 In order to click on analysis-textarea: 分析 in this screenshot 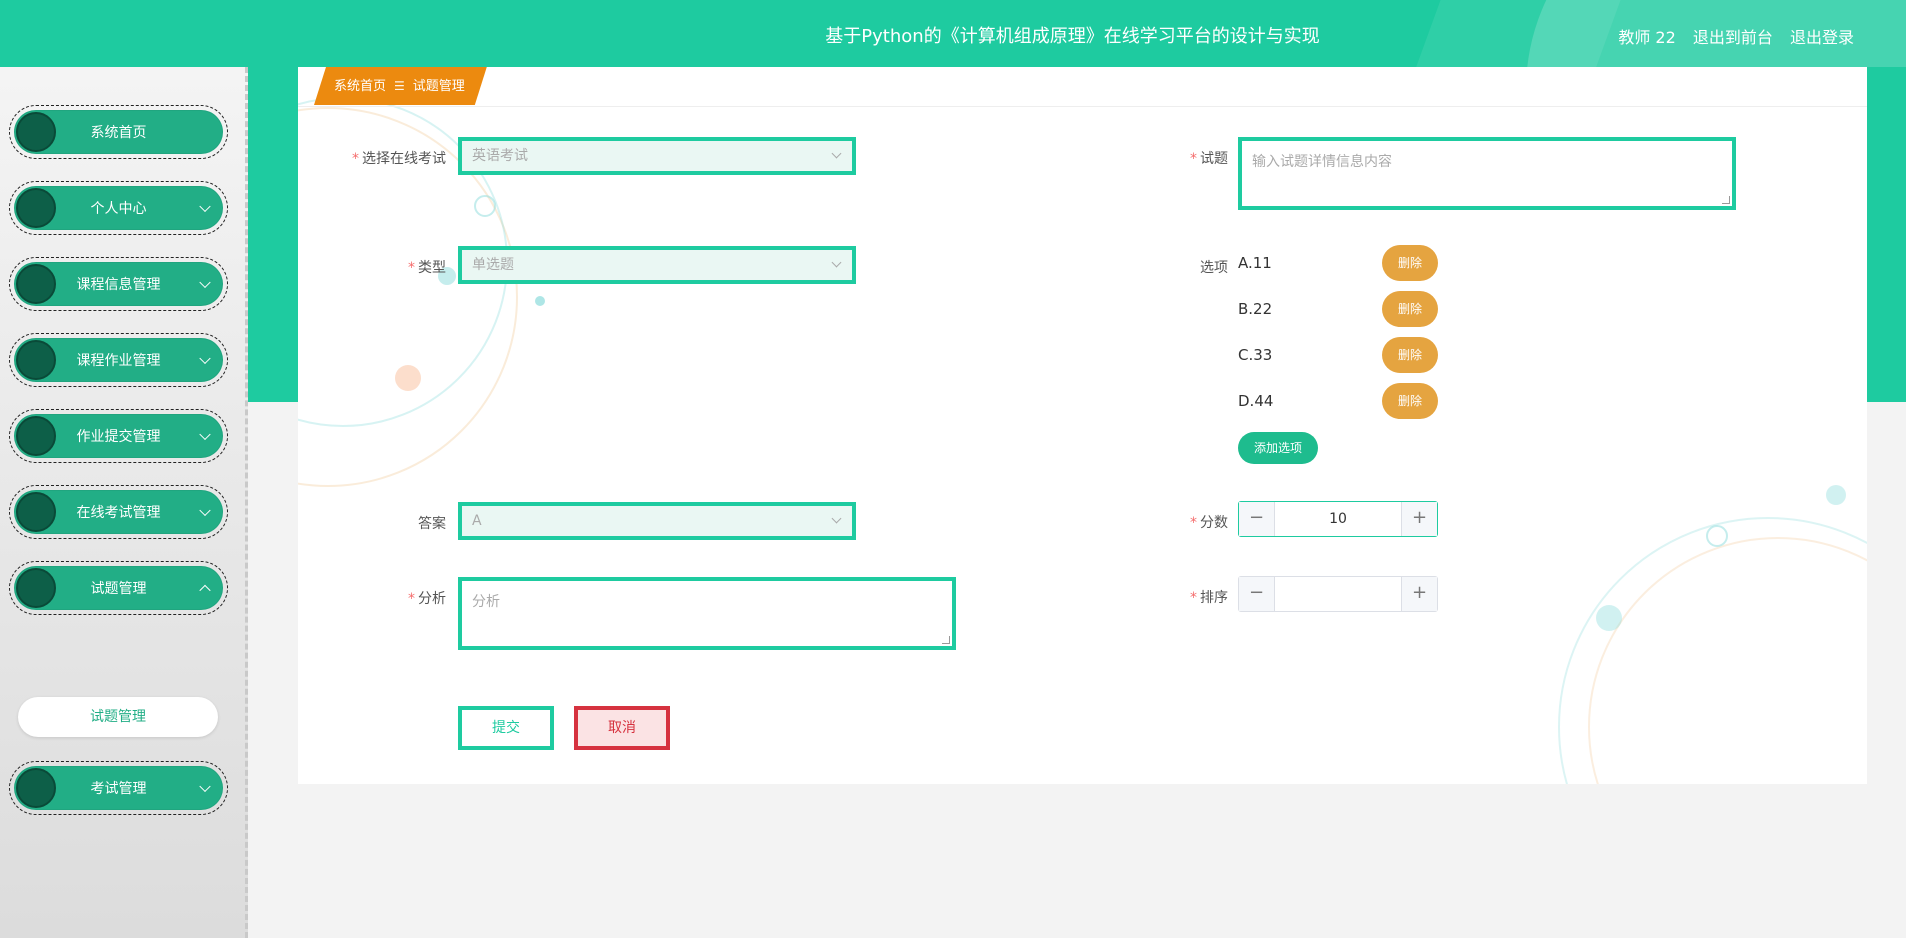, I will do `click(707, 613)`.